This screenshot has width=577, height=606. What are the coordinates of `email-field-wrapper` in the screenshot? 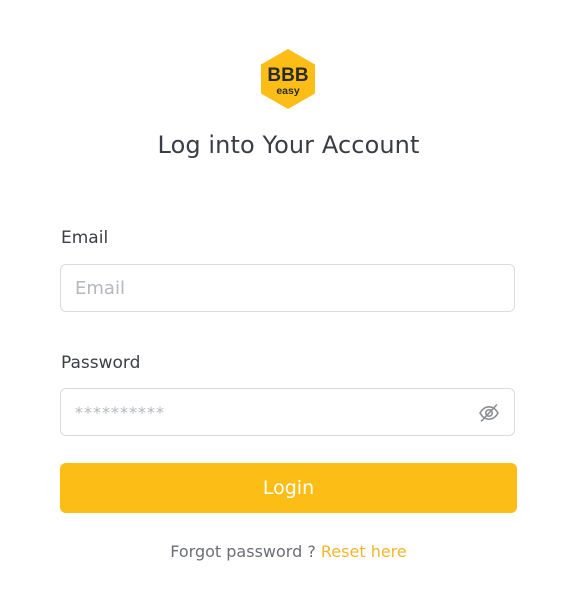 It's located at (287, 288).